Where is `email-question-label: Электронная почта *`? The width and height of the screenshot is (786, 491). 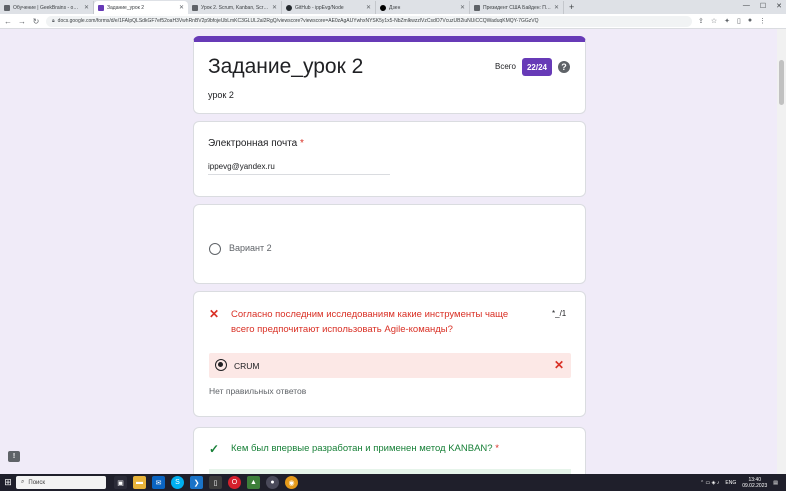 email-question-label: Электронная почта * is located at coordinates (256, 143).